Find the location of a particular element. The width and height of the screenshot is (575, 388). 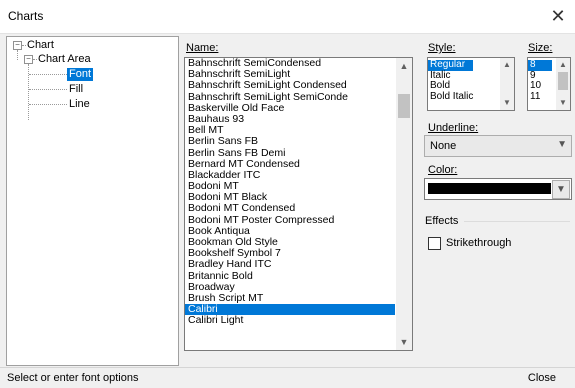

font-list-item: Calibri Light is located at coordinates (290, 320).